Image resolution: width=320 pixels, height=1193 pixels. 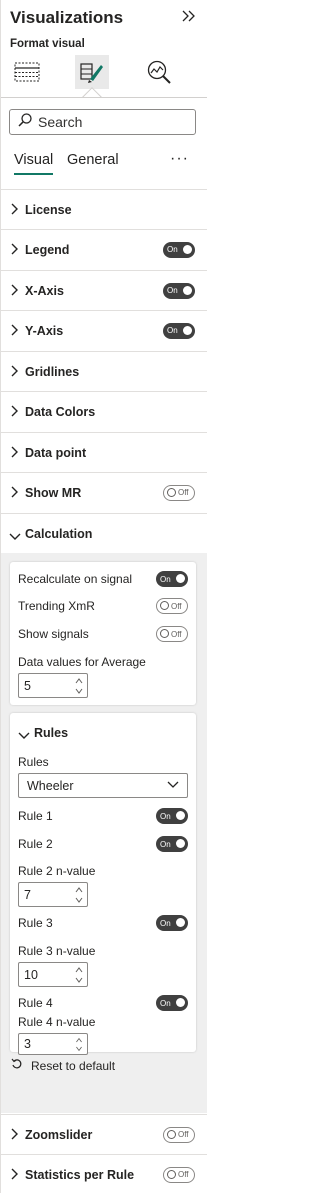 What do you see at coordinates (172, 634) in the screenshot?
I see `show-signals-toggle: Off` at bounding box center [172, 634].